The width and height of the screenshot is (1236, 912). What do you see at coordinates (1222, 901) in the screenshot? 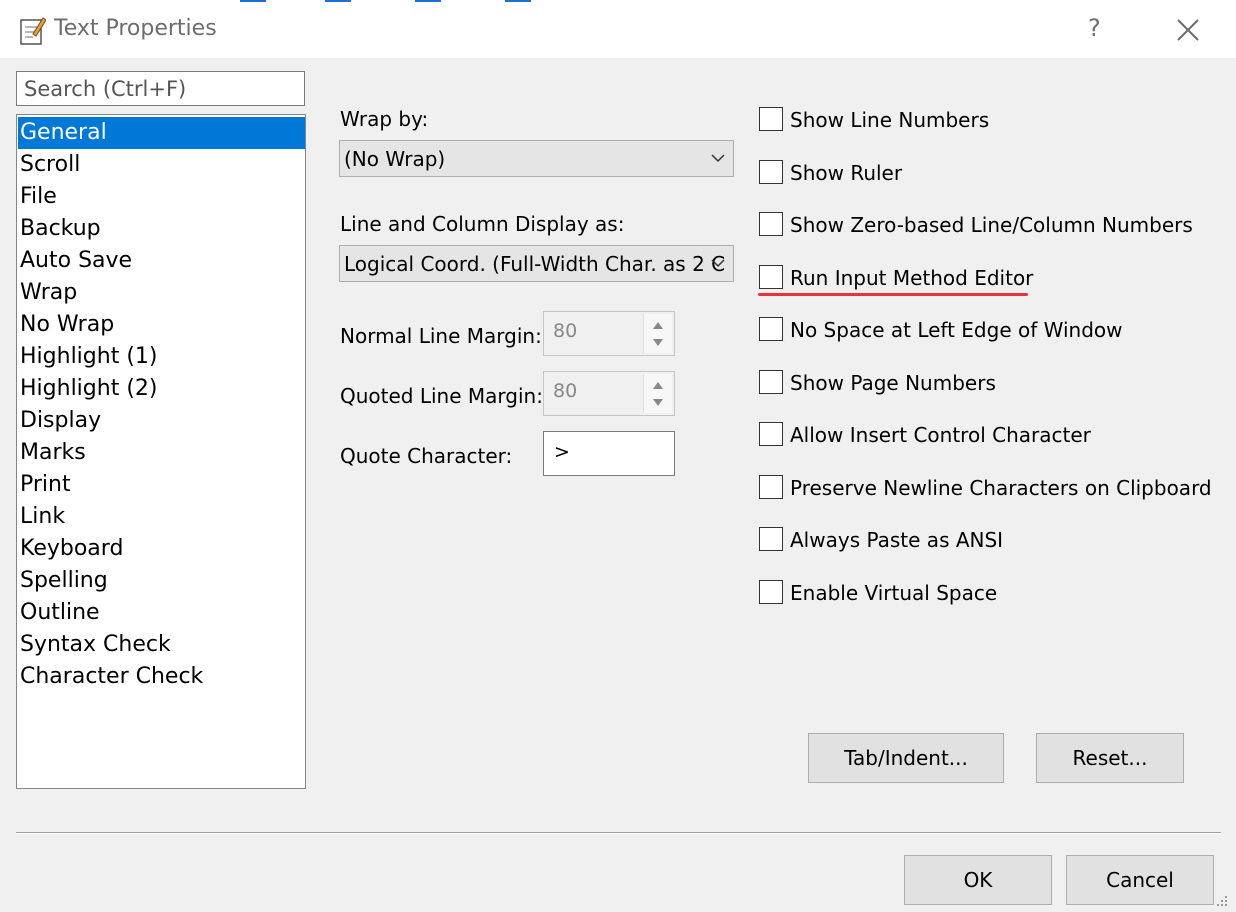
I see `resize-grip-icon` at bounding box center [1222, 901].